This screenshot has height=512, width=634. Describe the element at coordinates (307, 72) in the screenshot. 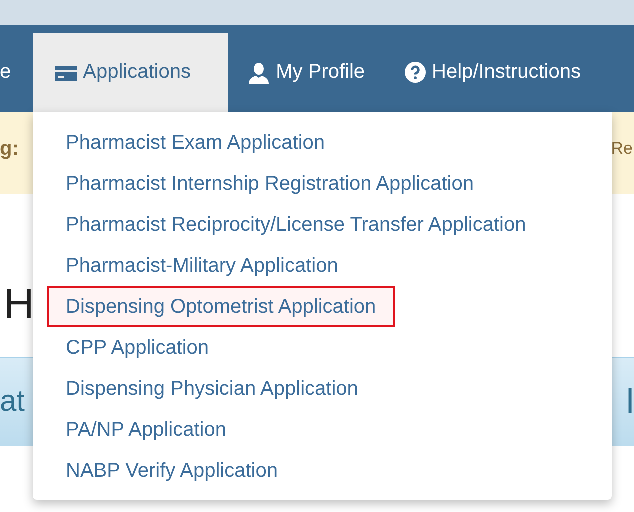

I see `nav-tab: My Profile` at that location.